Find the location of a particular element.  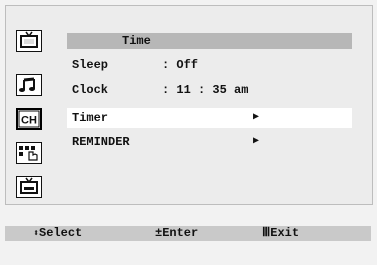

help-bar: ⬍Select ±Enter ⅢExit is located at coordinates (188, 233).